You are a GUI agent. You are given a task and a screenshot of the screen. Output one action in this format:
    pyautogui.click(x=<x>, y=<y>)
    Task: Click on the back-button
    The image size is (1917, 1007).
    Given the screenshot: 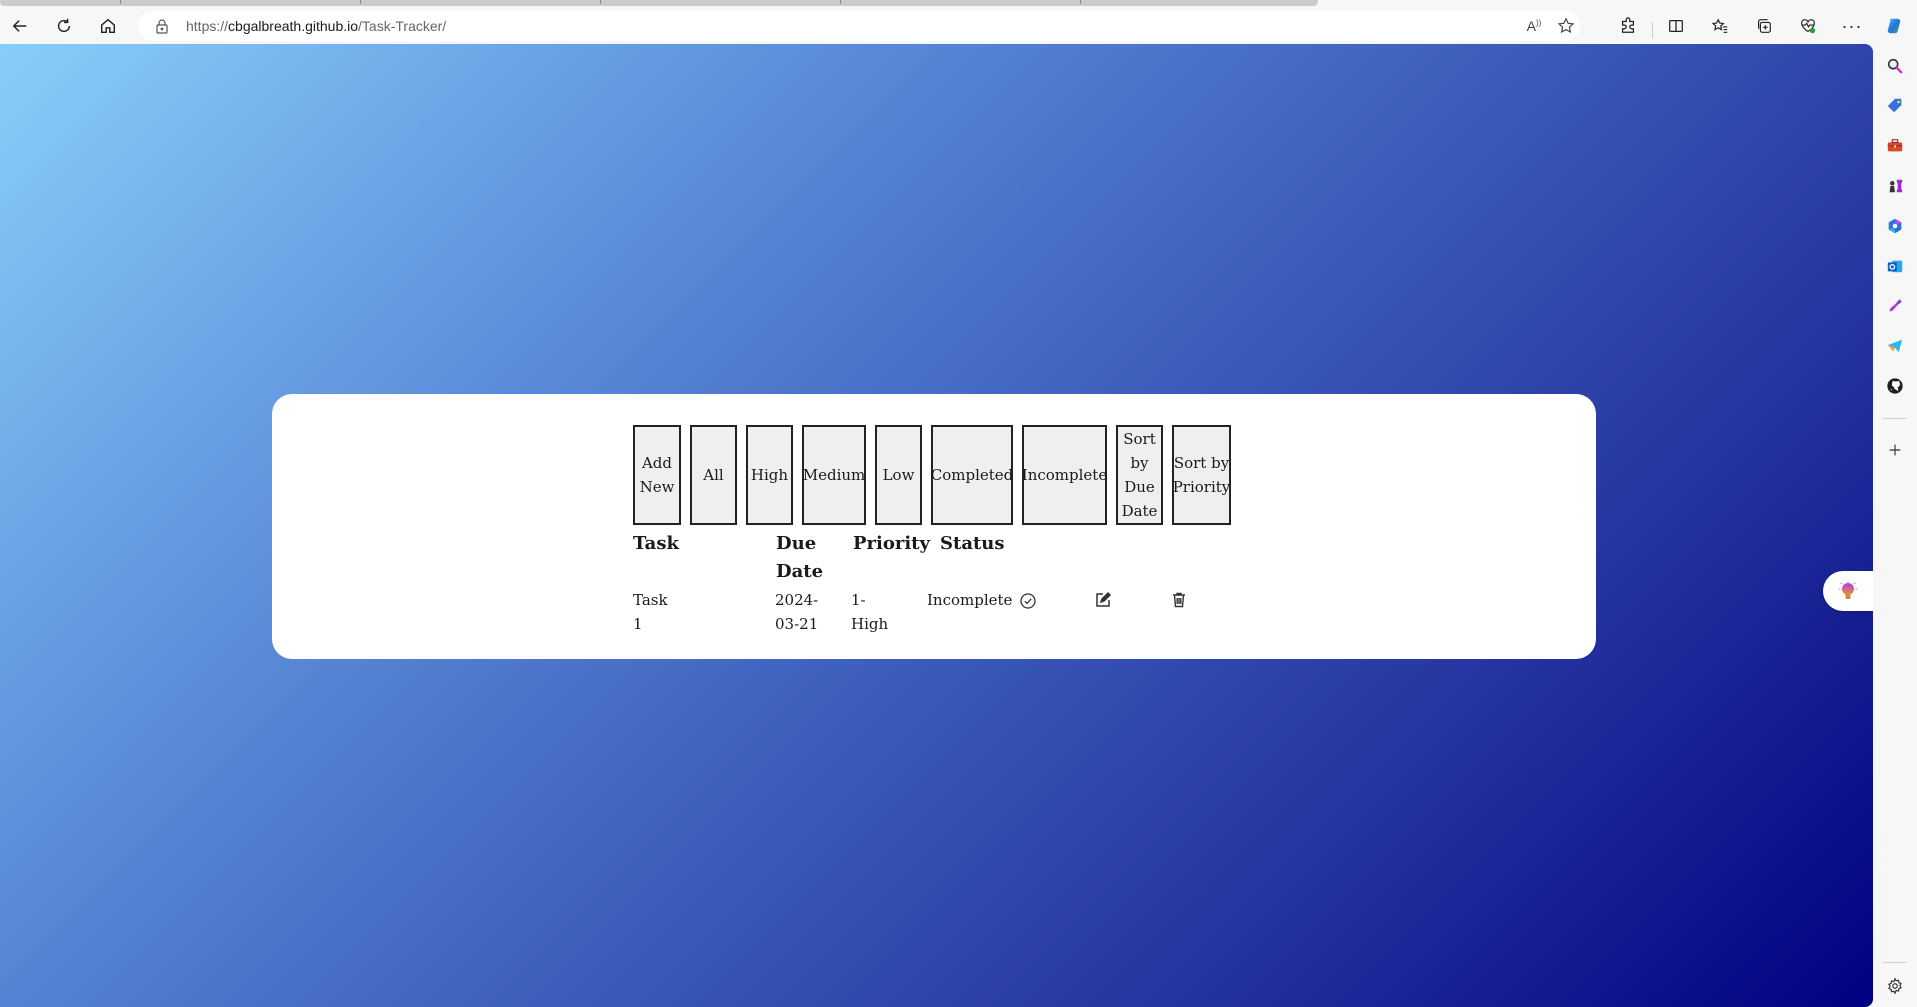 What is the action you would take?
    pyautogui.click(x=20, y=26)
    